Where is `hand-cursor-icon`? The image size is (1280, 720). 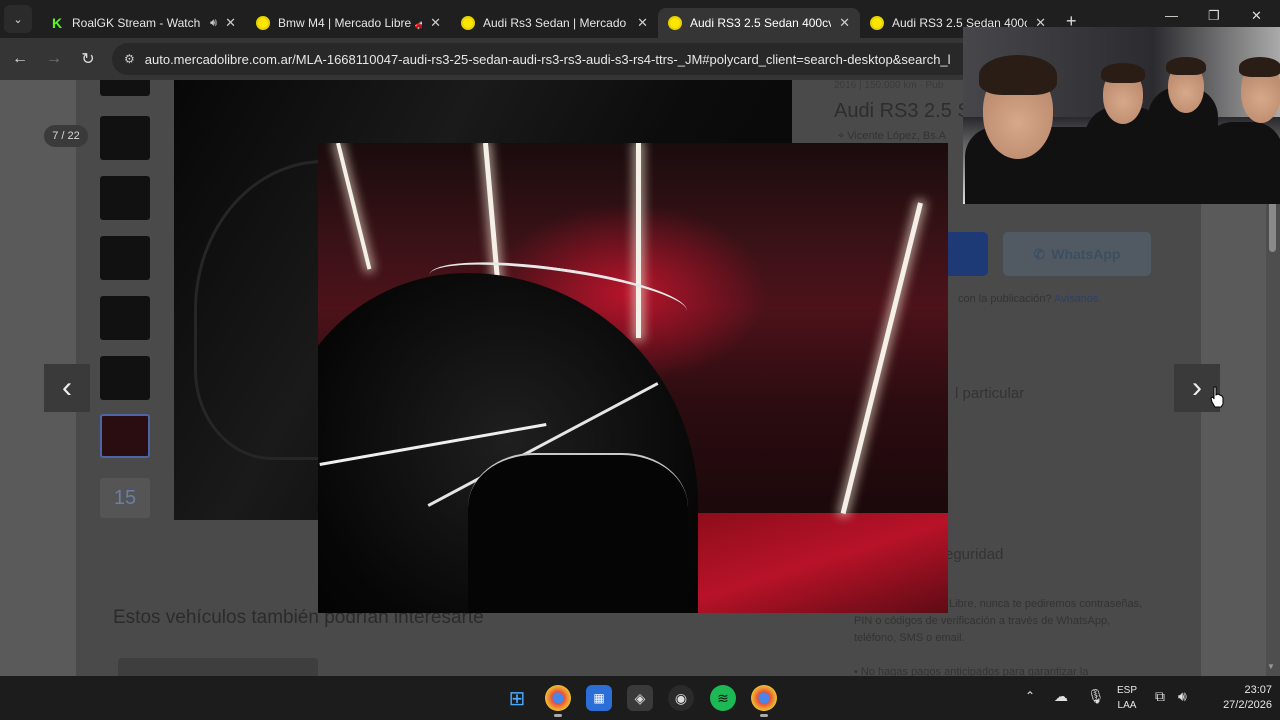 hand-cursor-icon is located at coordinates (1217, 397).